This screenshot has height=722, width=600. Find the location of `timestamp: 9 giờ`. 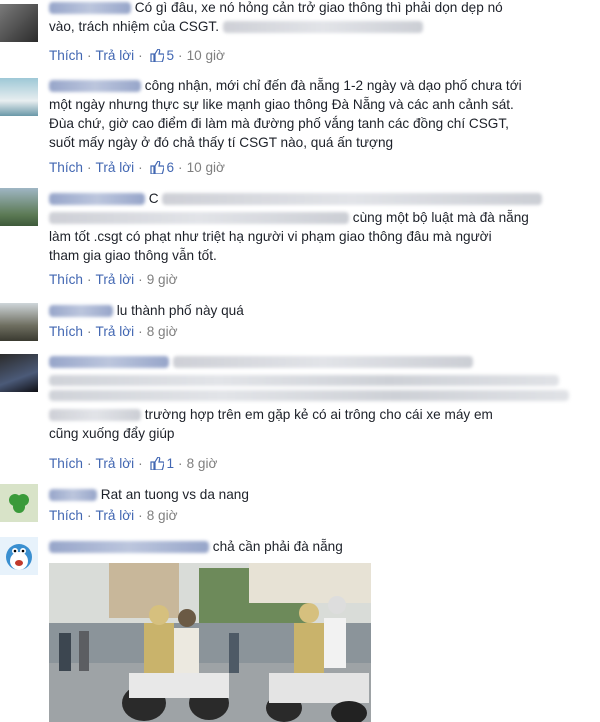

timestamp: 9 giờ is located at coordinates (162, 279).